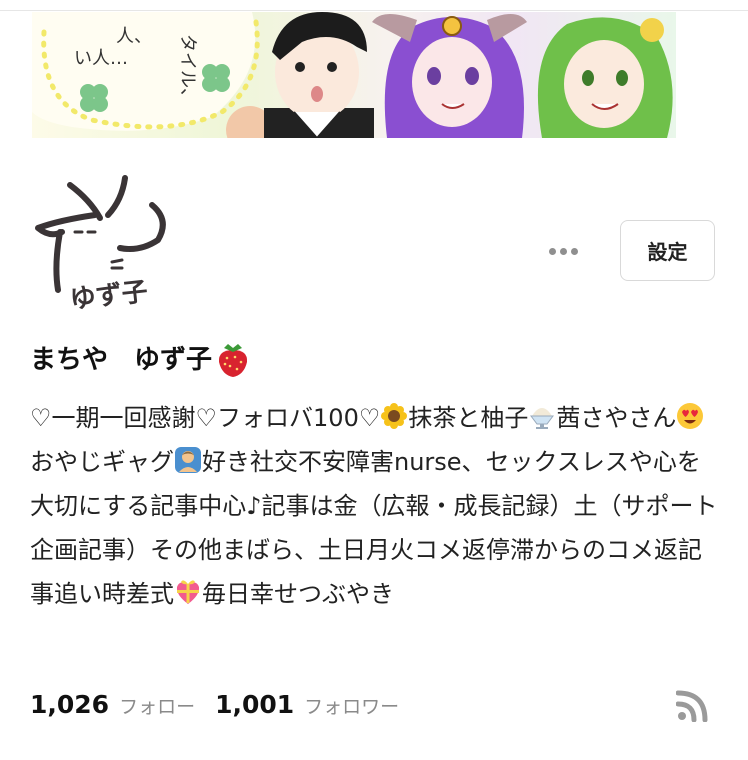 Image resolution: width=748 pixels, height=760 pixels. Describe the element at coordinates (354, 75) in the screenshot. I see `header-image: 人、 い人… タイル、` at that location.